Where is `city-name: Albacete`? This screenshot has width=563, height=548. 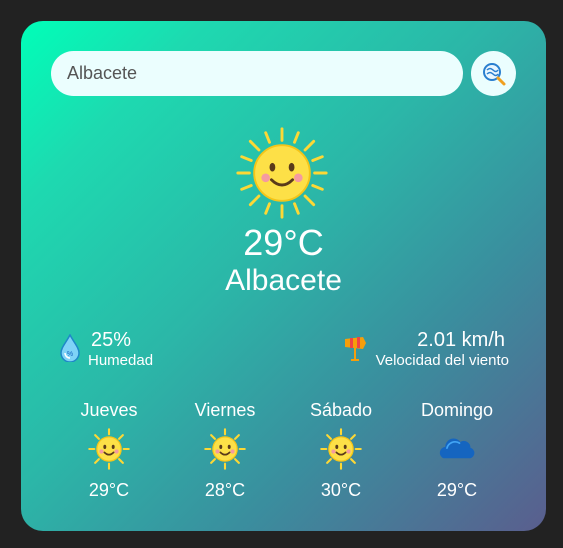 city-name: Albacete is located at coordinates (283, 280).